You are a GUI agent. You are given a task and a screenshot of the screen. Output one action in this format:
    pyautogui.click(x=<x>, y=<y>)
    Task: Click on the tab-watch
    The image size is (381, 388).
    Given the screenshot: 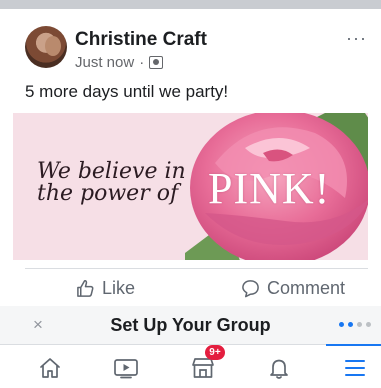 What is the action you would take?
    pyautogui.click(x=126, y=368)
    